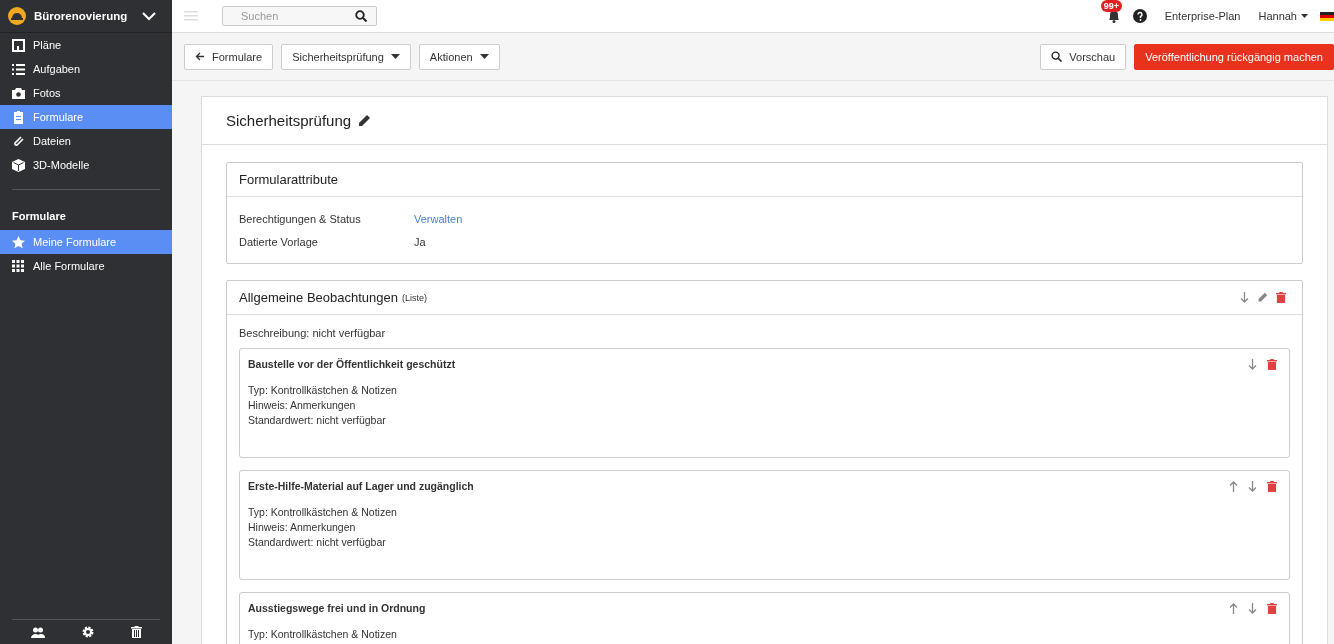  Describe the element at coordinates (229, 56) in the screenshot. I see `back-button: Formulare` at that location.